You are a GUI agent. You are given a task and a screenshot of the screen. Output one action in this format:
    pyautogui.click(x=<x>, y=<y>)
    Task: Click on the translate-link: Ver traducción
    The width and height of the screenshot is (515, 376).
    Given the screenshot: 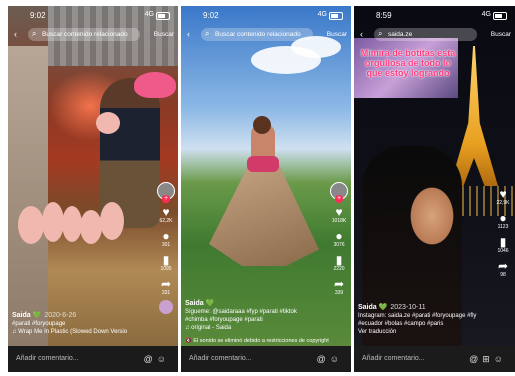 What is the action you would take?
    pyautogui.click(x=422, y=332)
    